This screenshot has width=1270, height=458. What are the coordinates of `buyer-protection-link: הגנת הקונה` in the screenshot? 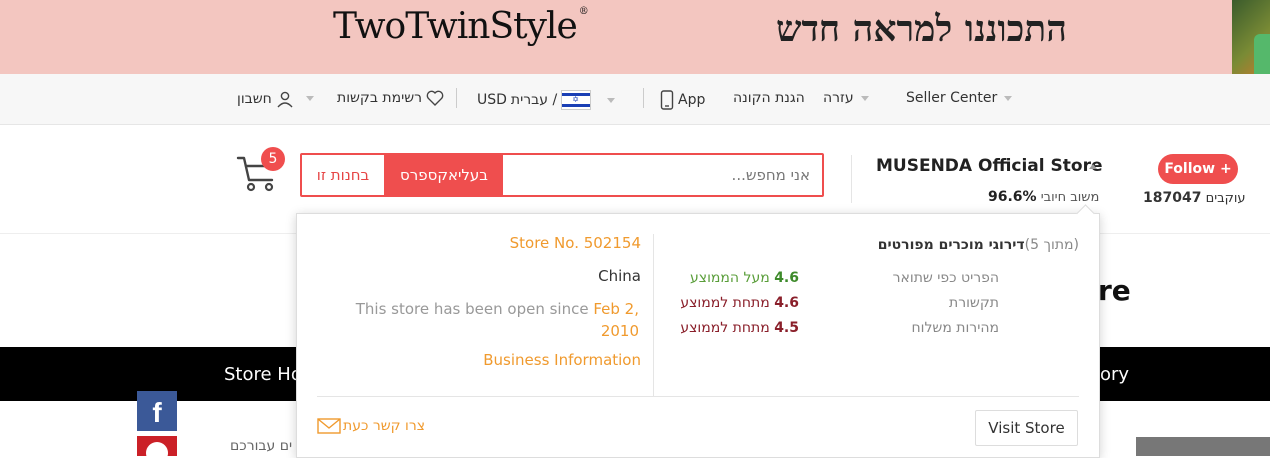 It's located at (769, 98).